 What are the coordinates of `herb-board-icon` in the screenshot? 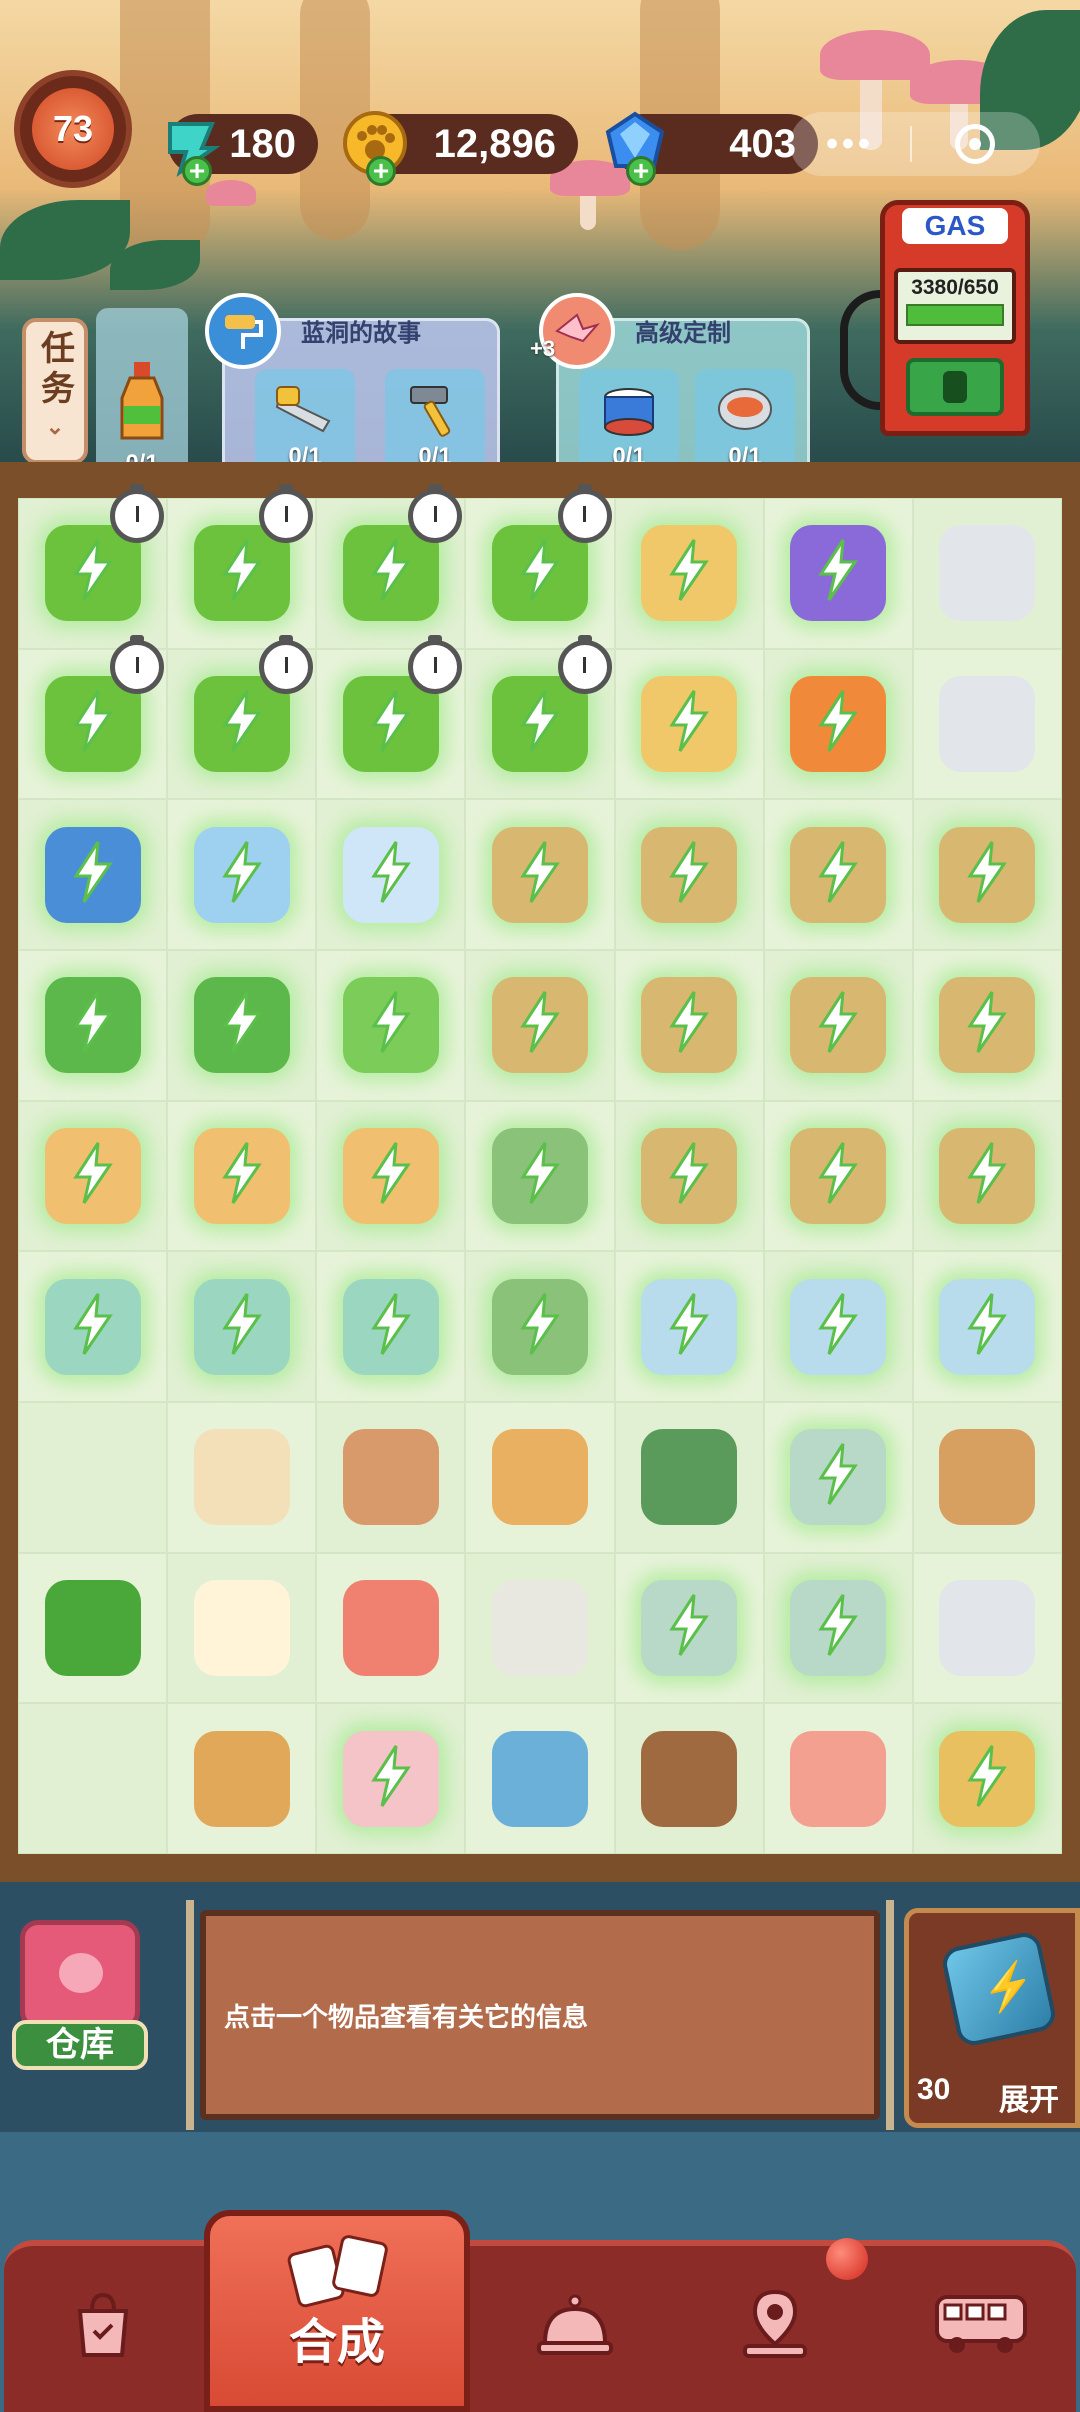 It's located at (987, 1477).